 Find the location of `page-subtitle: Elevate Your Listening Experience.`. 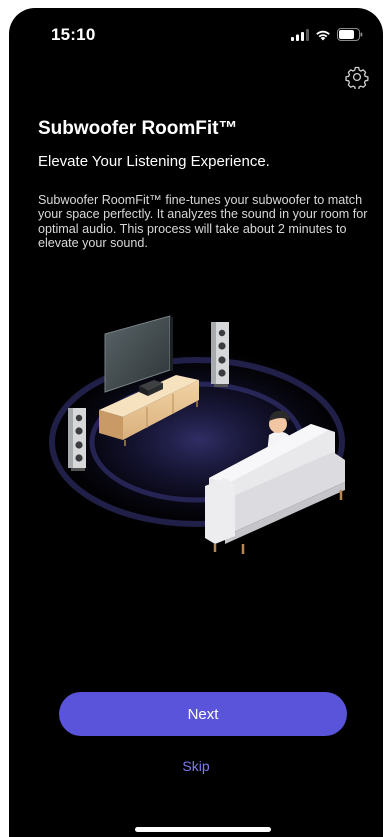

page-subtitle: Elevate Your Listening Experience. is located at coordinates (154, 161).